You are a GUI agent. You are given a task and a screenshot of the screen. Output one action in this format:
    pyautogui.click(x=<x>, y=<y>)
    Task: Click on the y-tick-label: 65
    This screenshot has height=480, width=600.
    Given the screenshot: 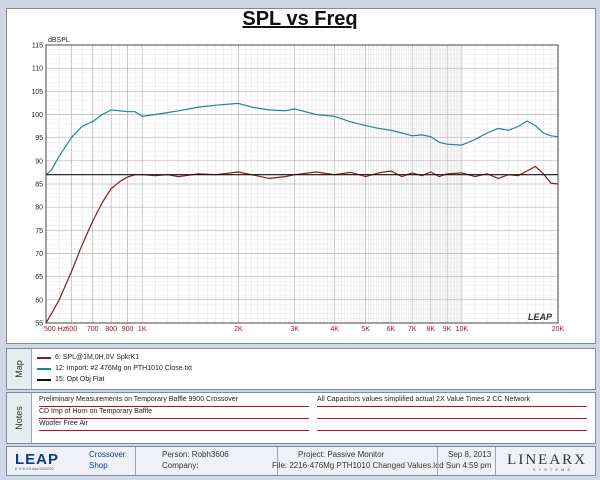 What is the action you would take?
    pyautogui.click(x=39, y=277)
    